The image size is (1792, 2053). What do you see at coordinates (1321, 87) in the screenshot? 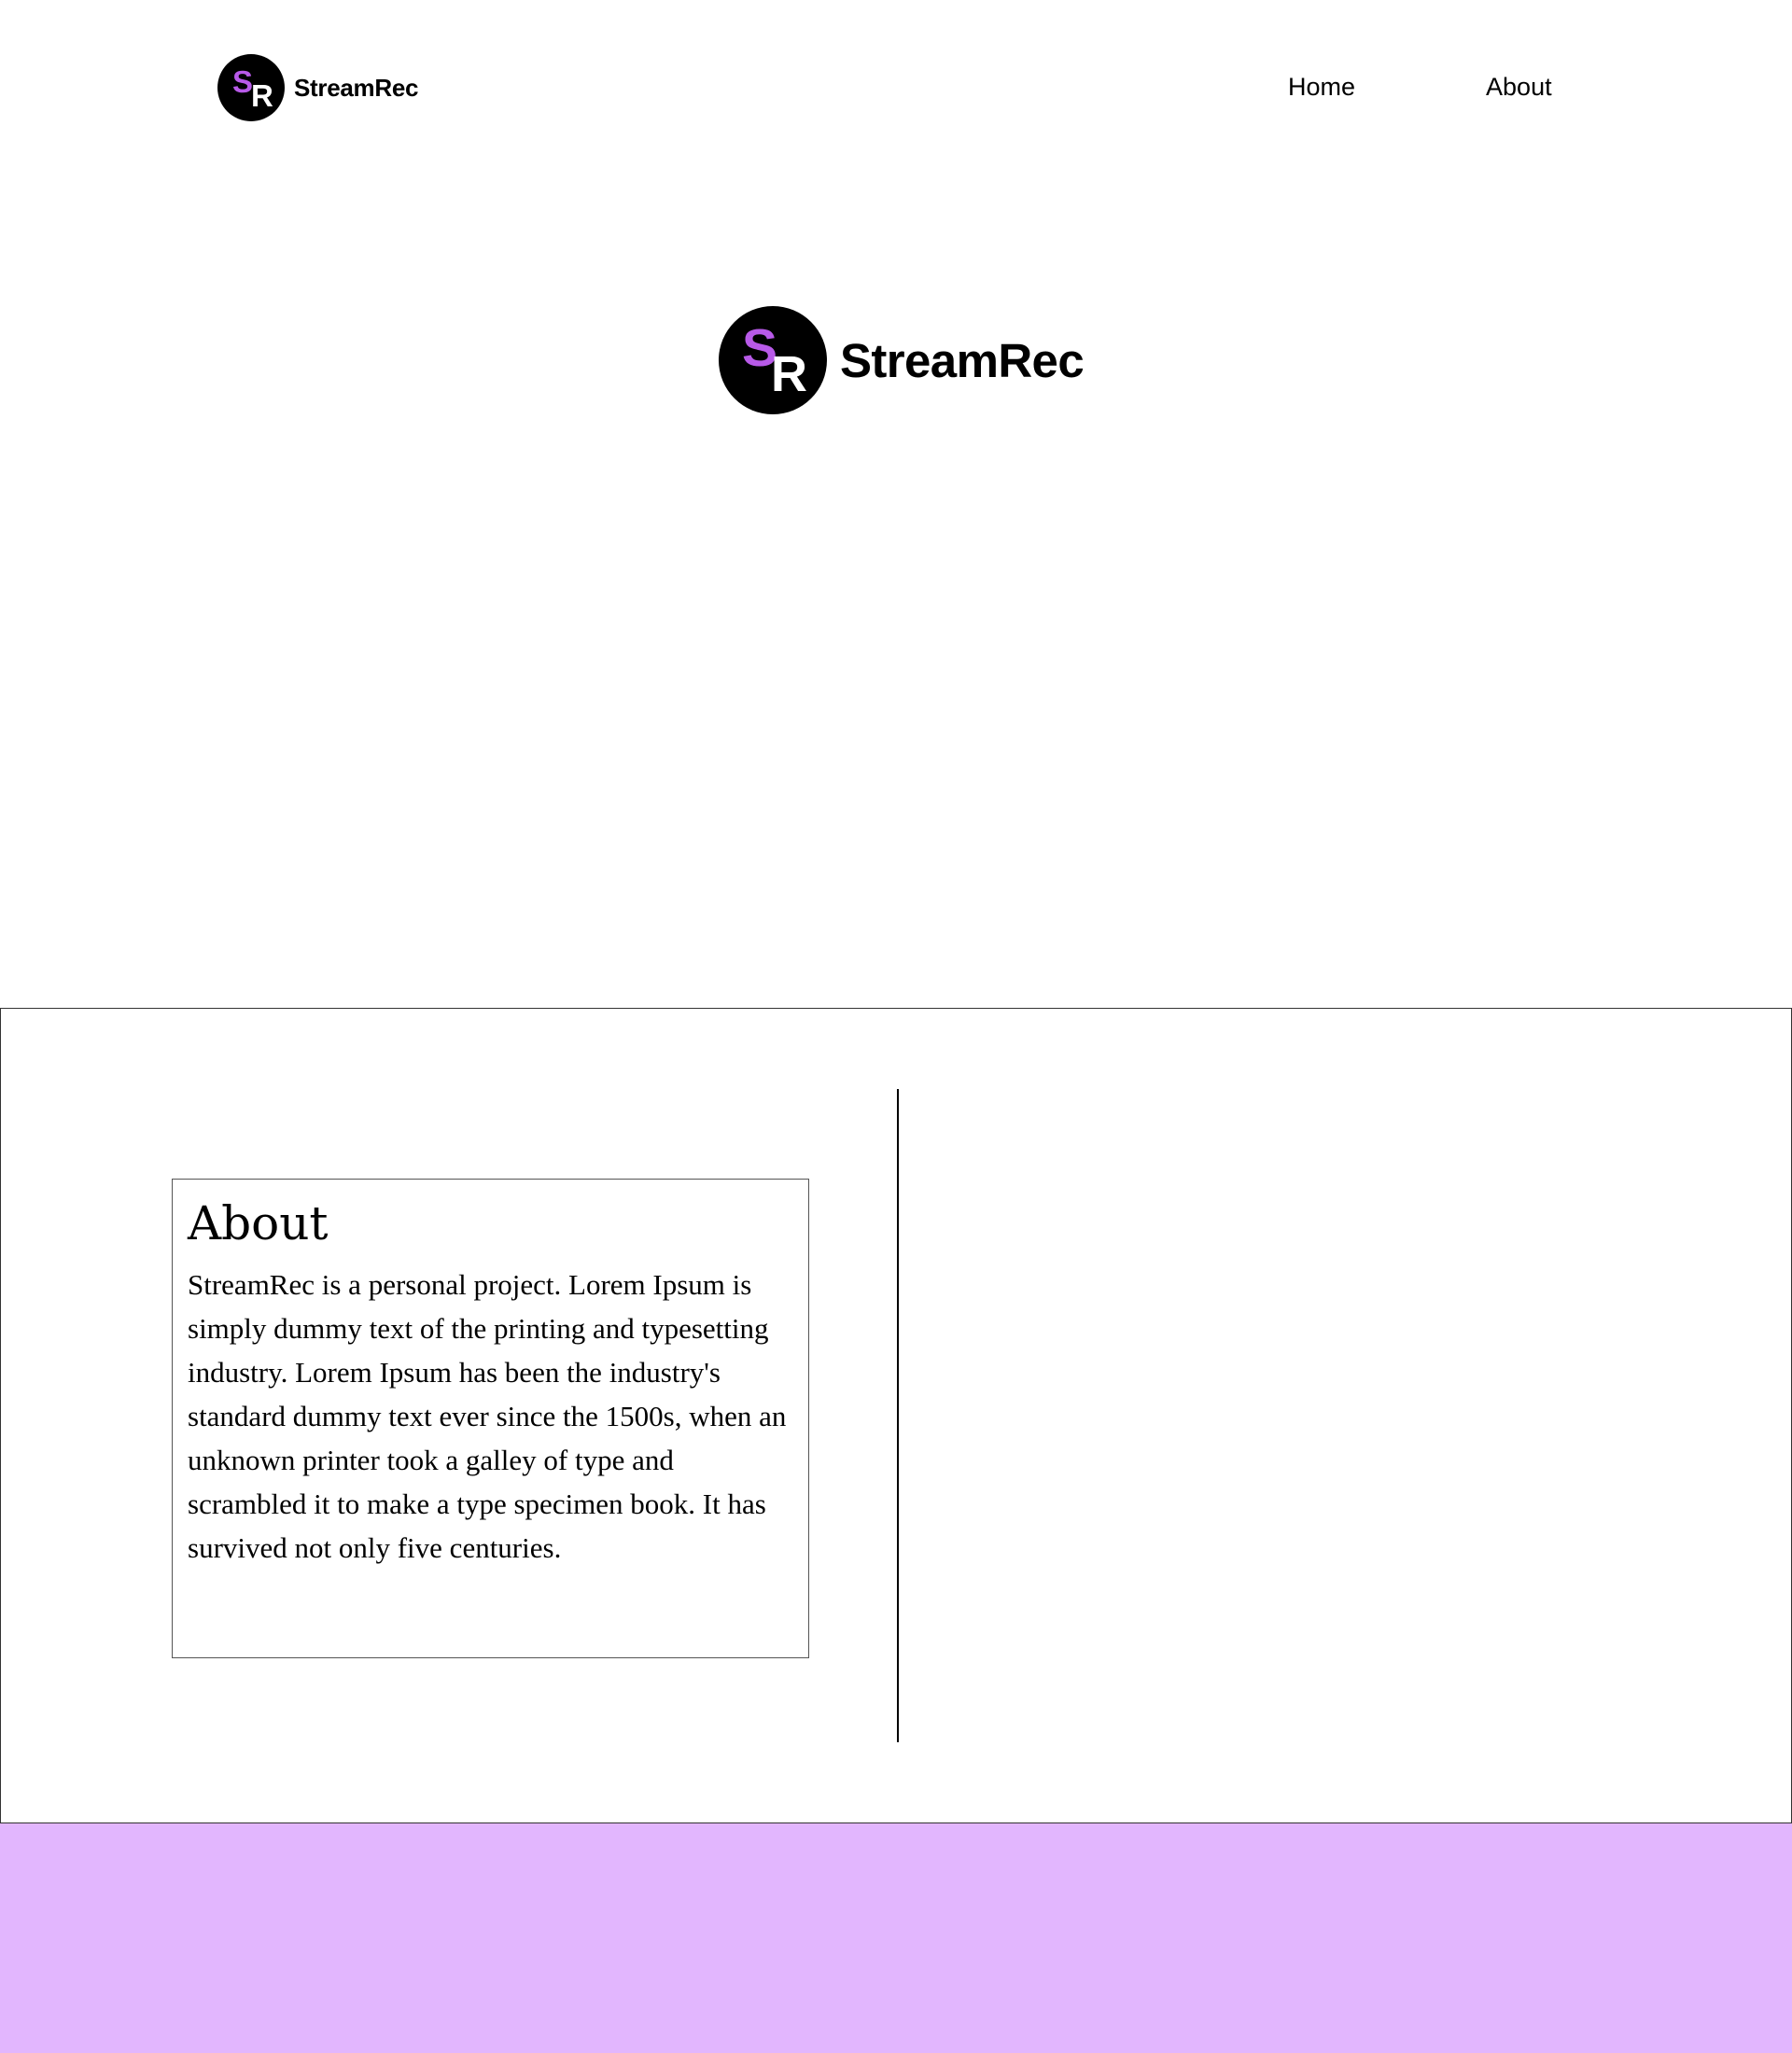
I see `nav-link-home: Home` at bounding box center [1321, 87].